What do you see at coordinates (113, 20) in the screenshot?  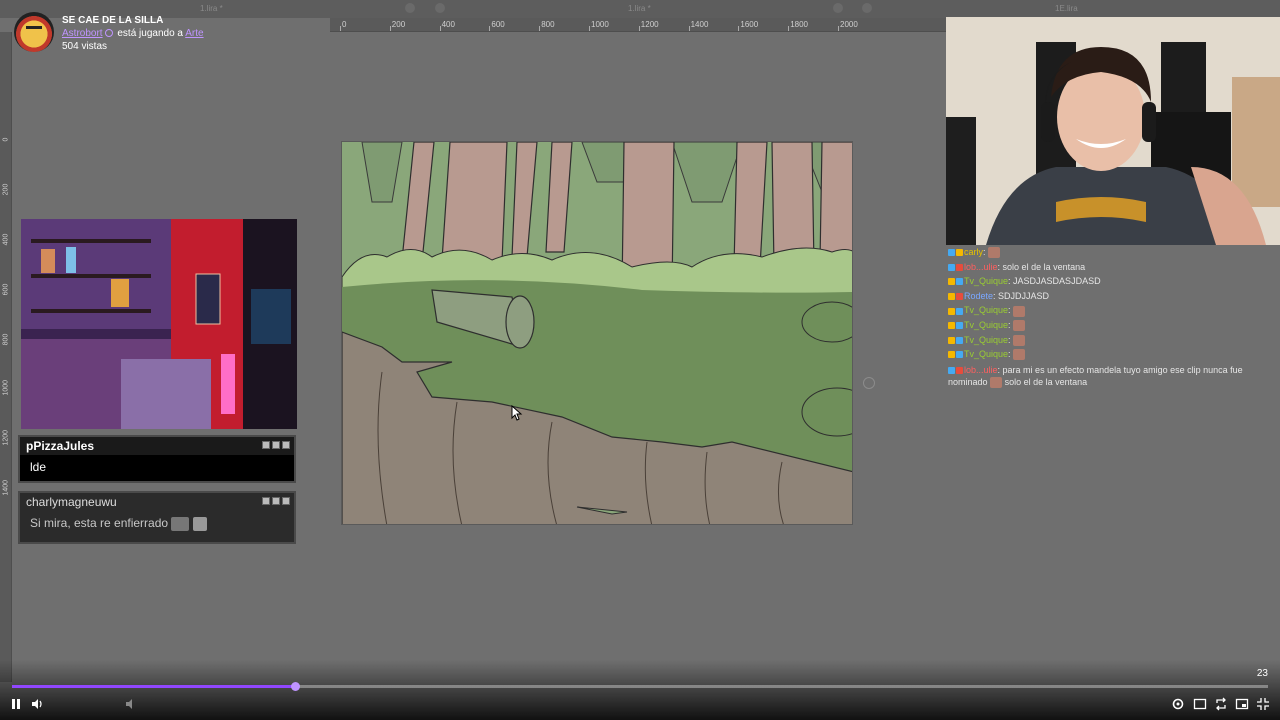 I see `stream-title: SE CAE DE LA SILLA` at bounding box center [113, 20].